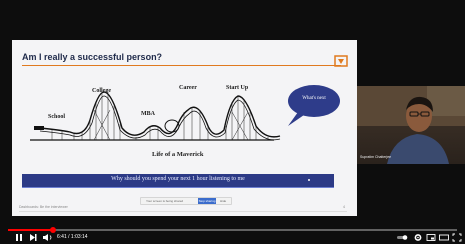  I want to click on share-status-text: Your screen is being shared, so click(165, 201).